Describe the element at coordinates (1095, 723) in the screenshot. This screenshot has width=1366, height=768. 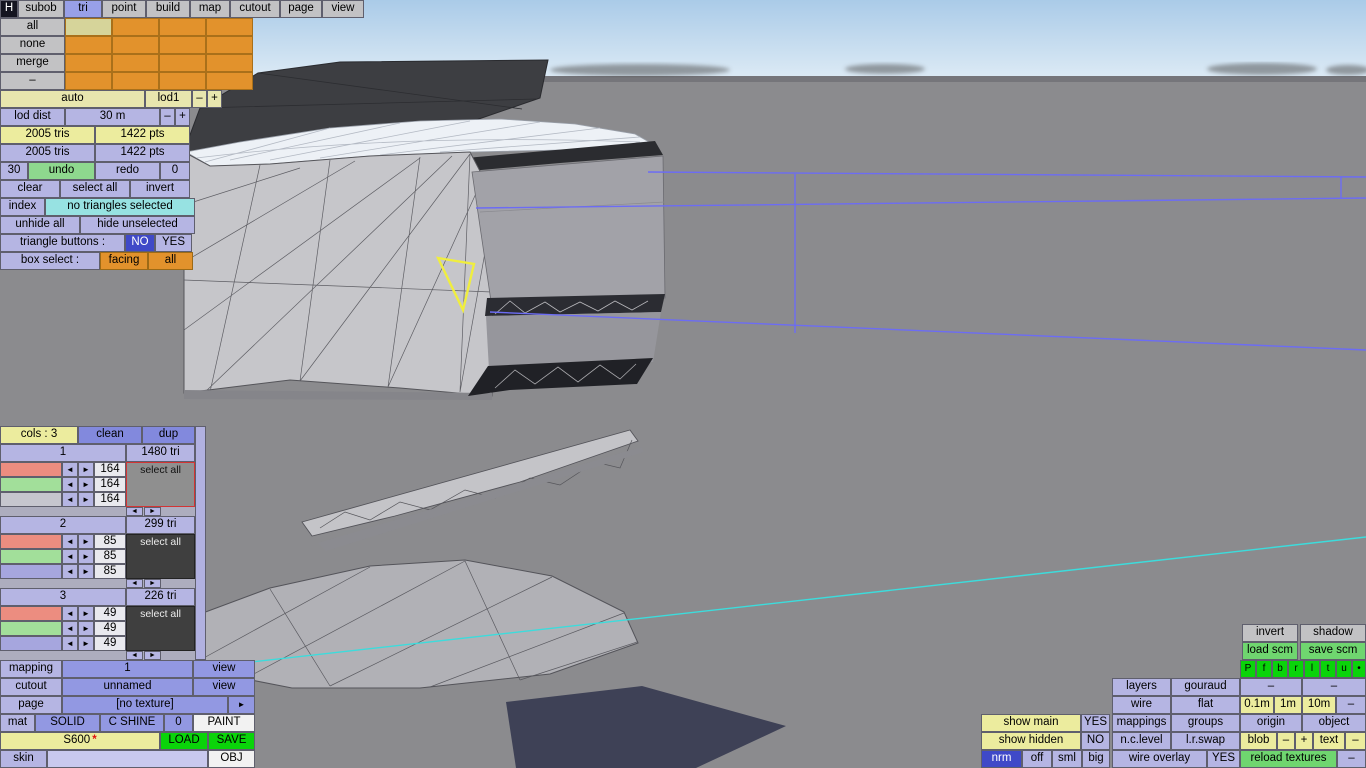
I see `show-main-toggle: YES` at that location.